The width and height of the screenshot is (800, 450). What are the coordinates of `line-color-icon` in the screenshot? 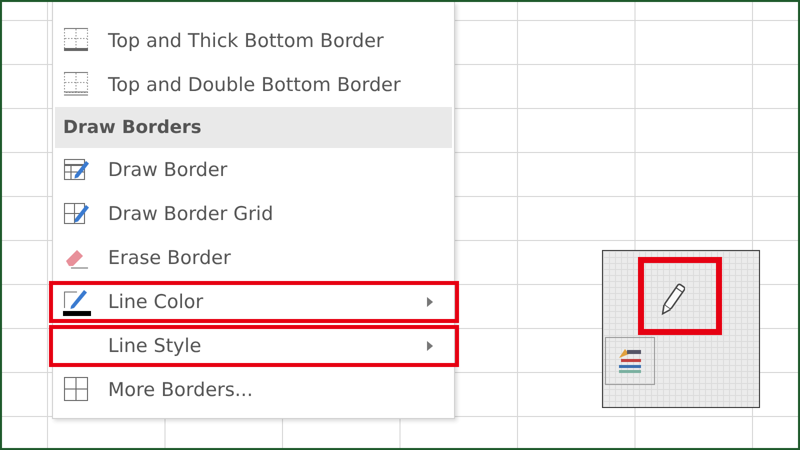 It's located at (77, 302).